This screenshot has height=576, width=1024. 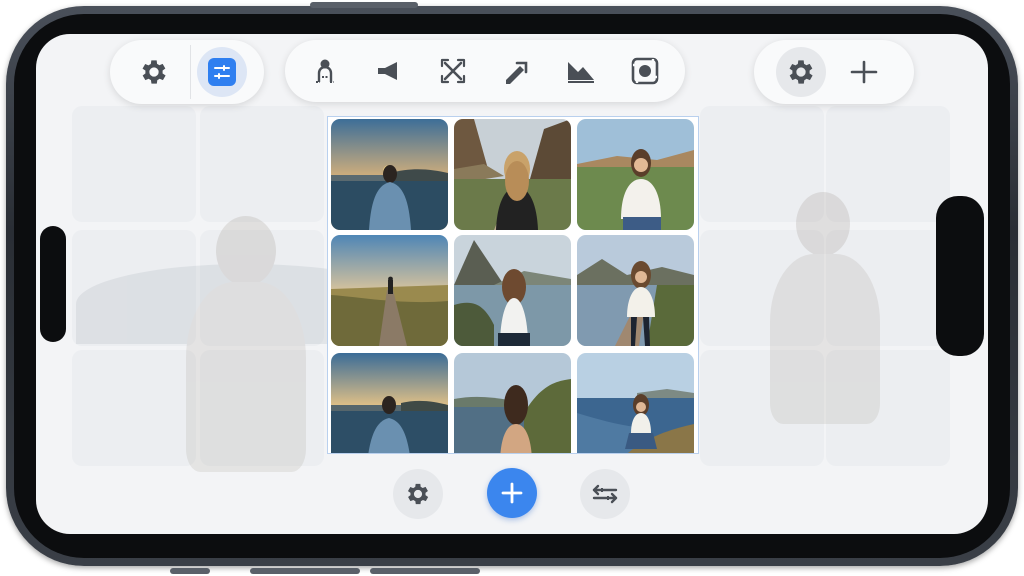 I want to click on camera-notch, so click(x=960, y=276).